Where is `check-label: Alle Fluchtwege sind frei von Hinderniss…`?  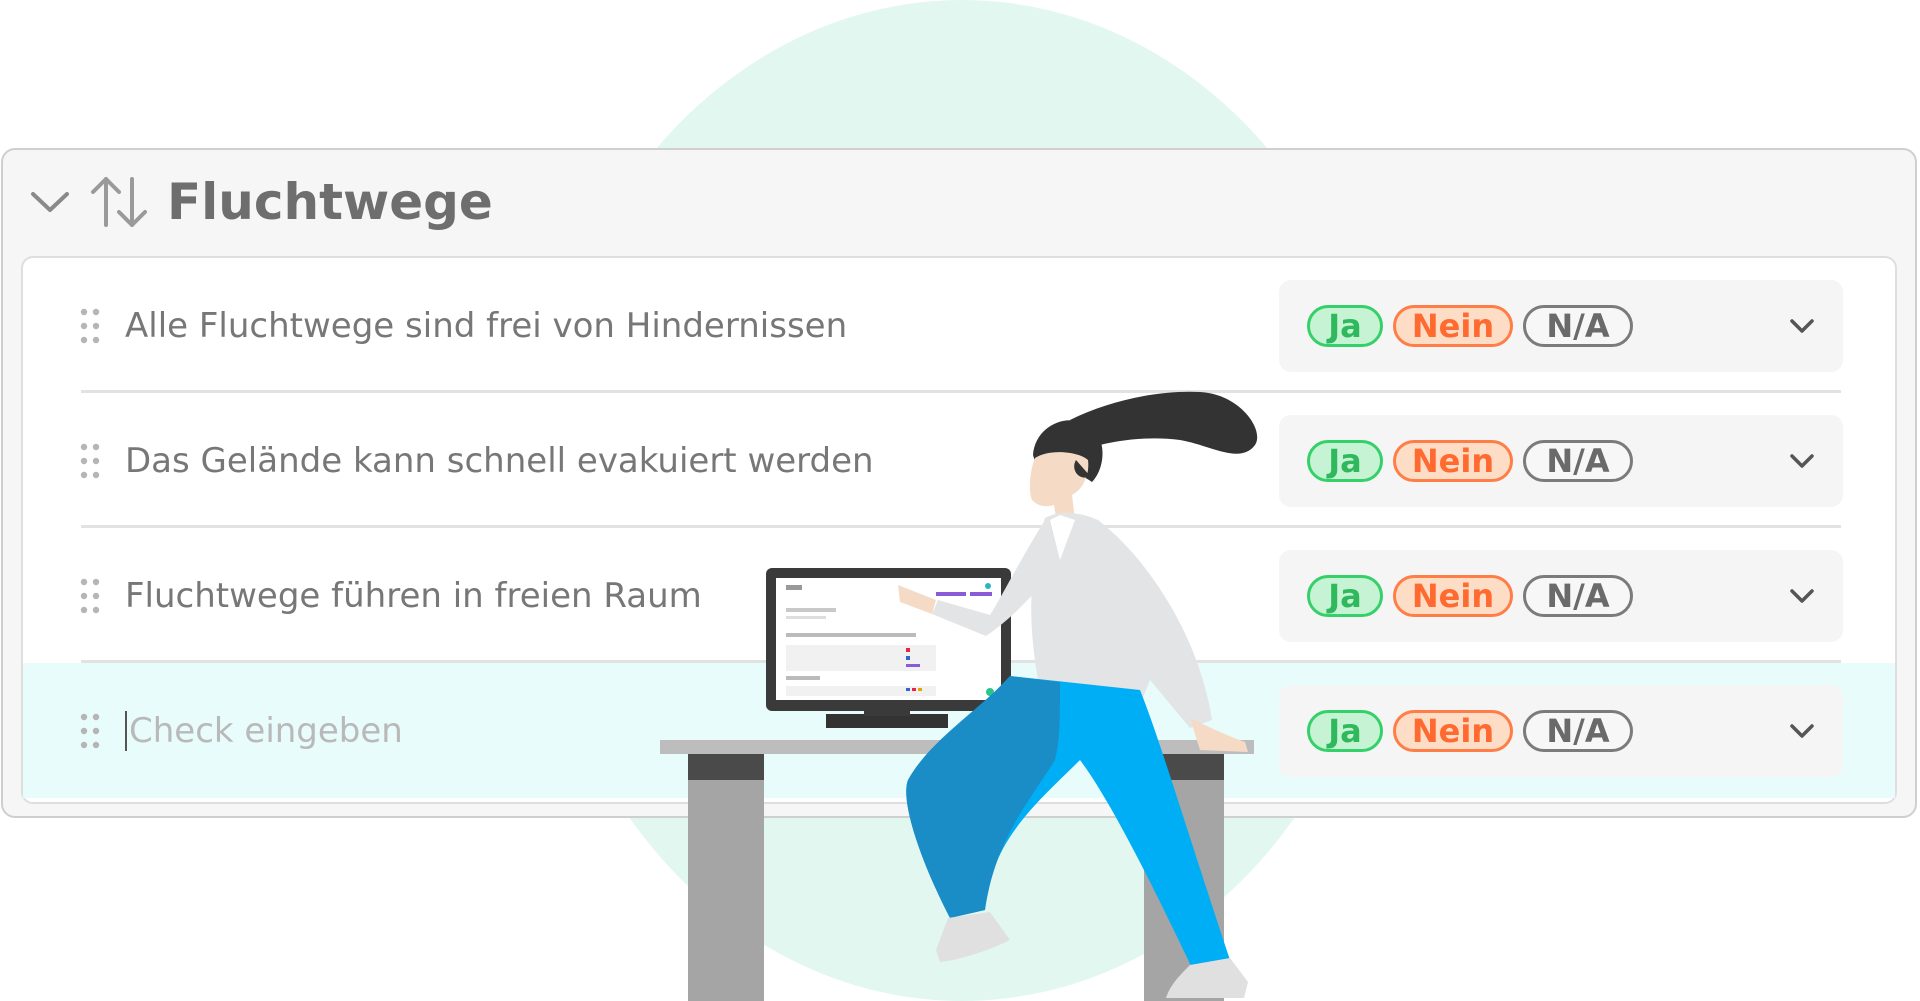 check-label: Alle Fluchtwege sind frei von Hinderniss… is located at coordinates (486, 325).